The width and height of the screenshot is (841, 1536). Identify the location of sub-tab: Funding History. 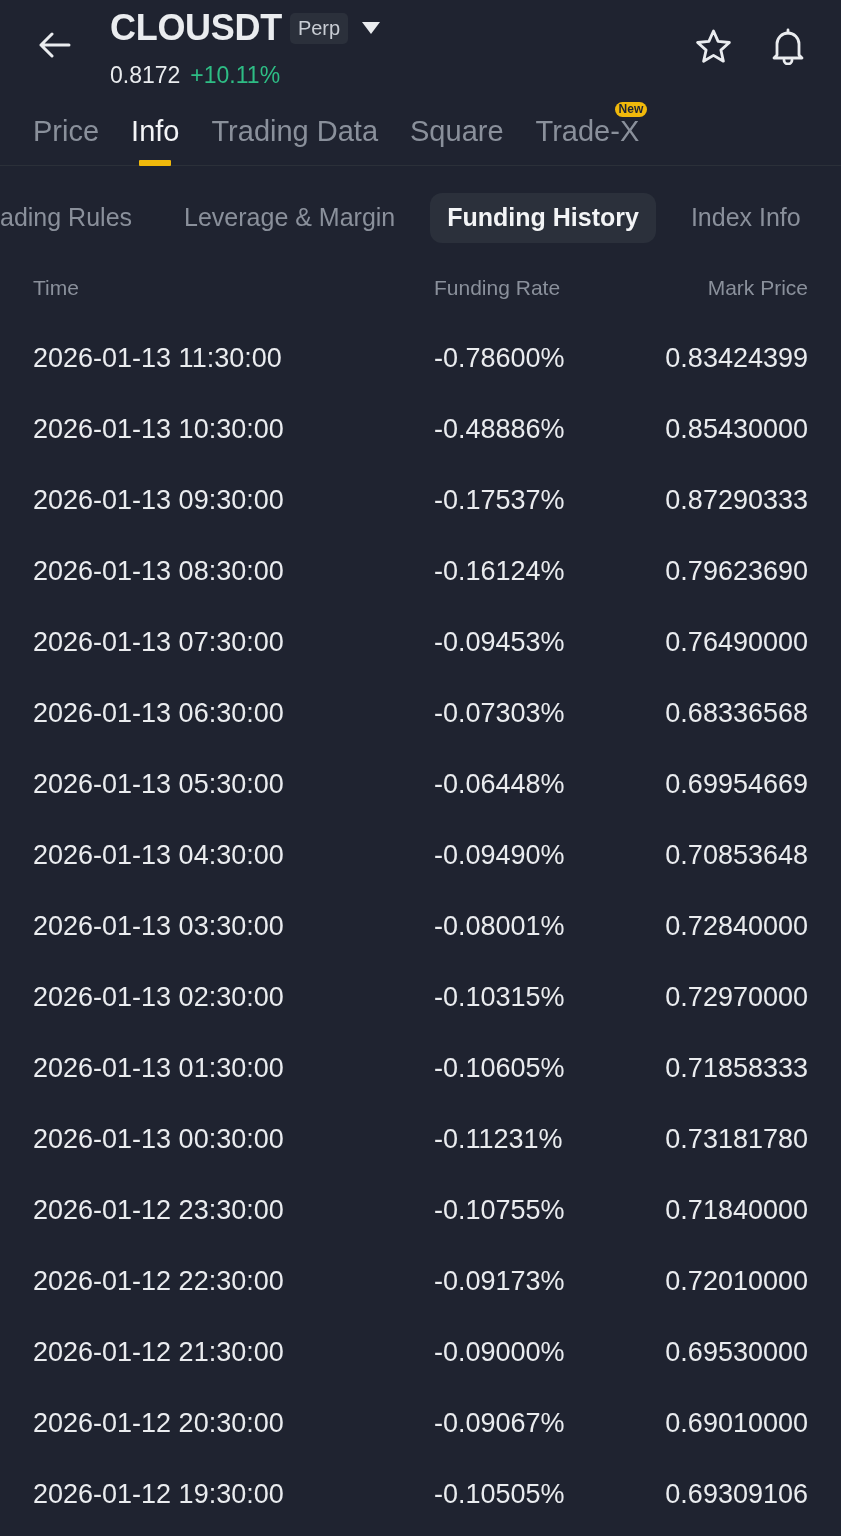
(543, 218).